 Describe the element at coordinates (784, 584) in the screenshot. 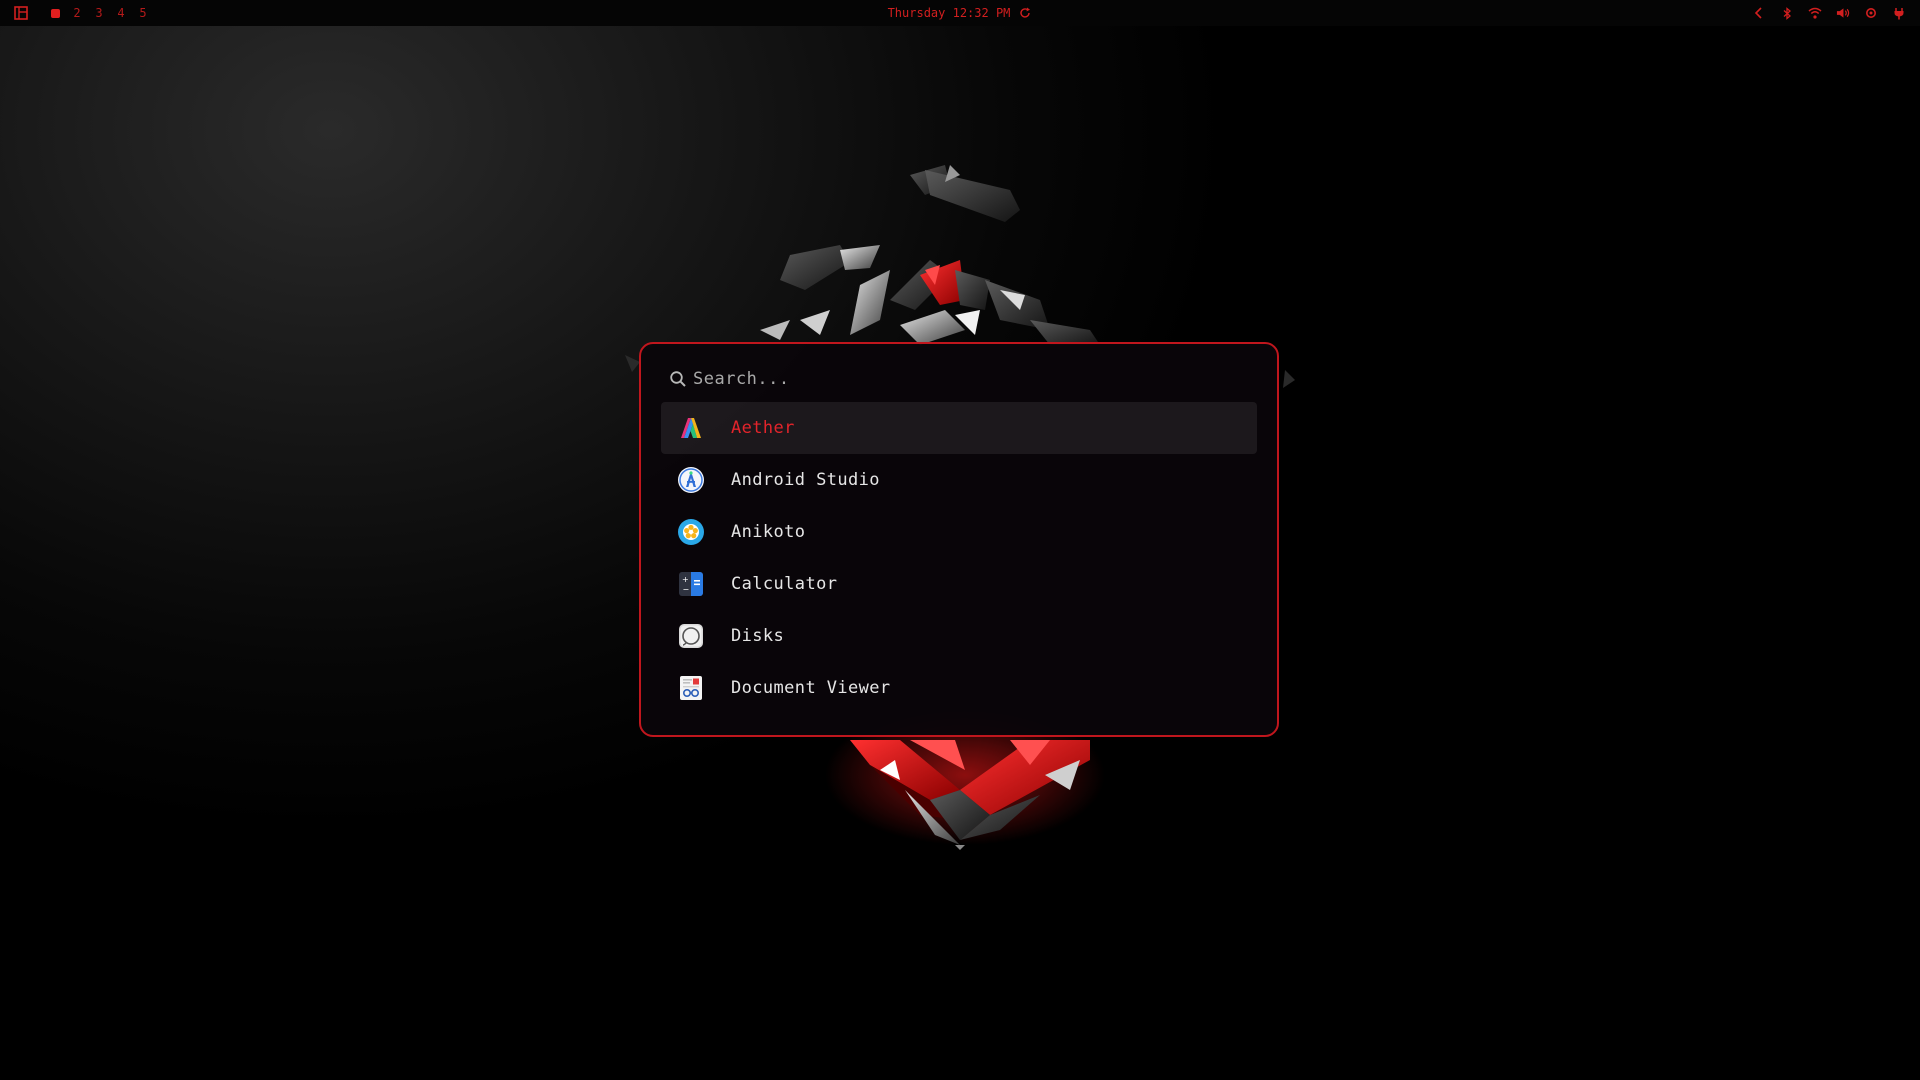

I see `result-label: Calculator` at that location.